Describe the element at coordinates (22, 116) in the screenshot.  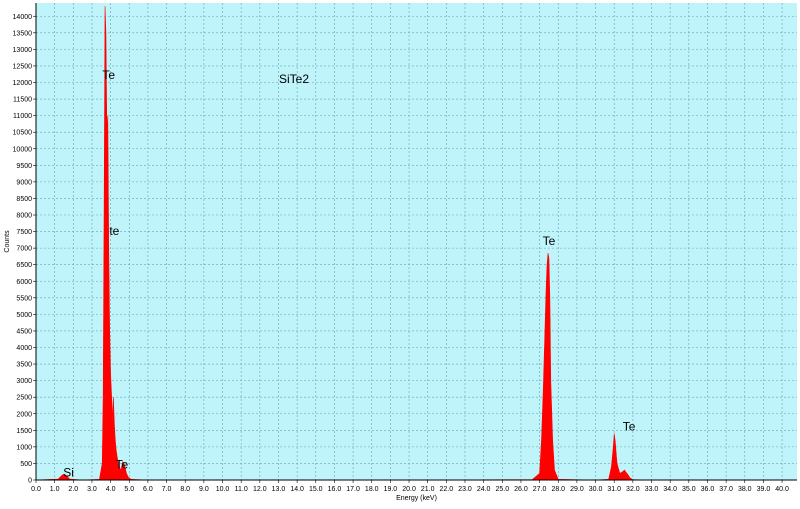
I see `y-tick-label: 11000` at that location.